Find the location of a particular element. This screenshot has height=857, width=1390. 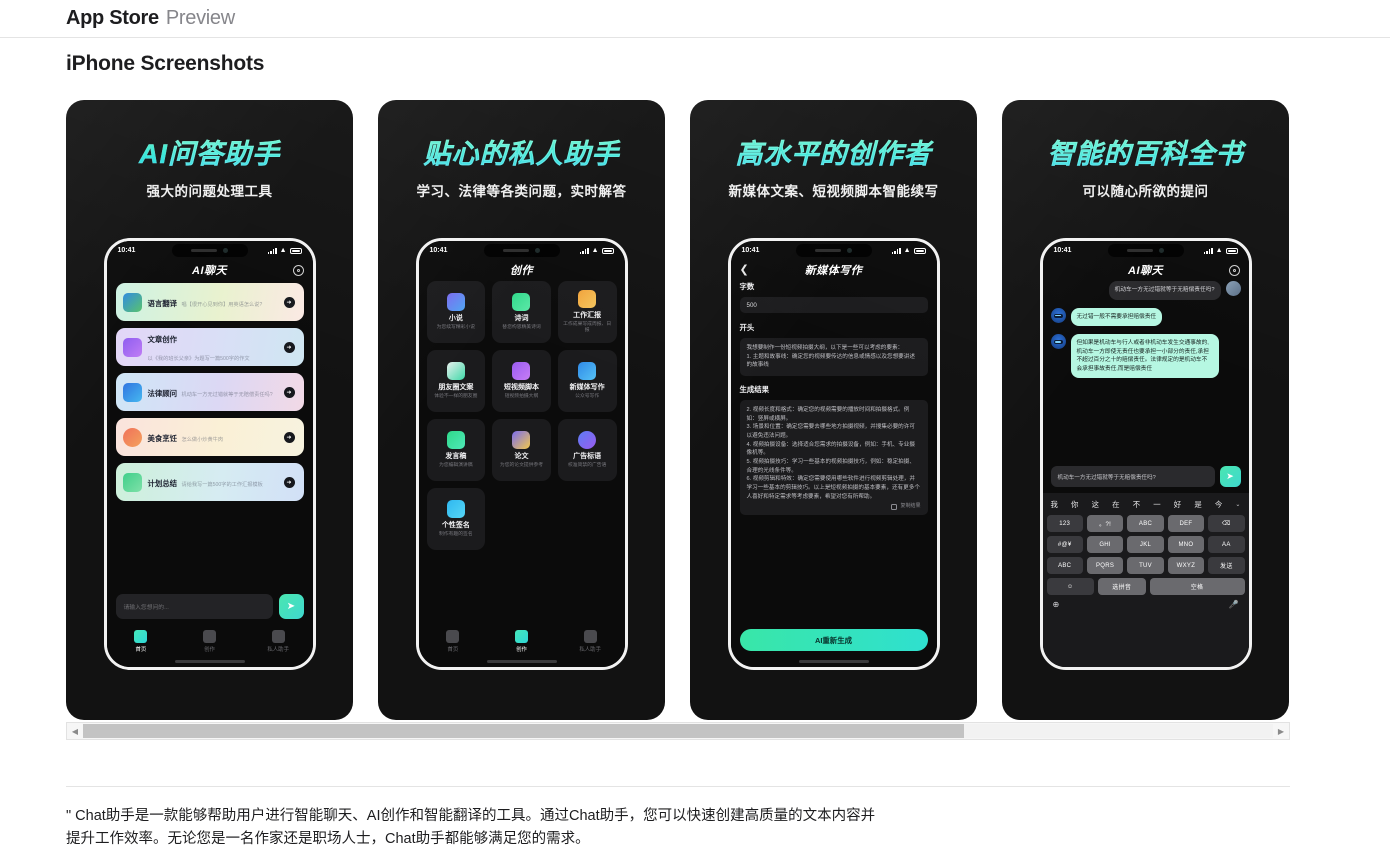

grid-item: 工作汇报 工作成果写成周报、日报 is located at coordinates (587, 312).